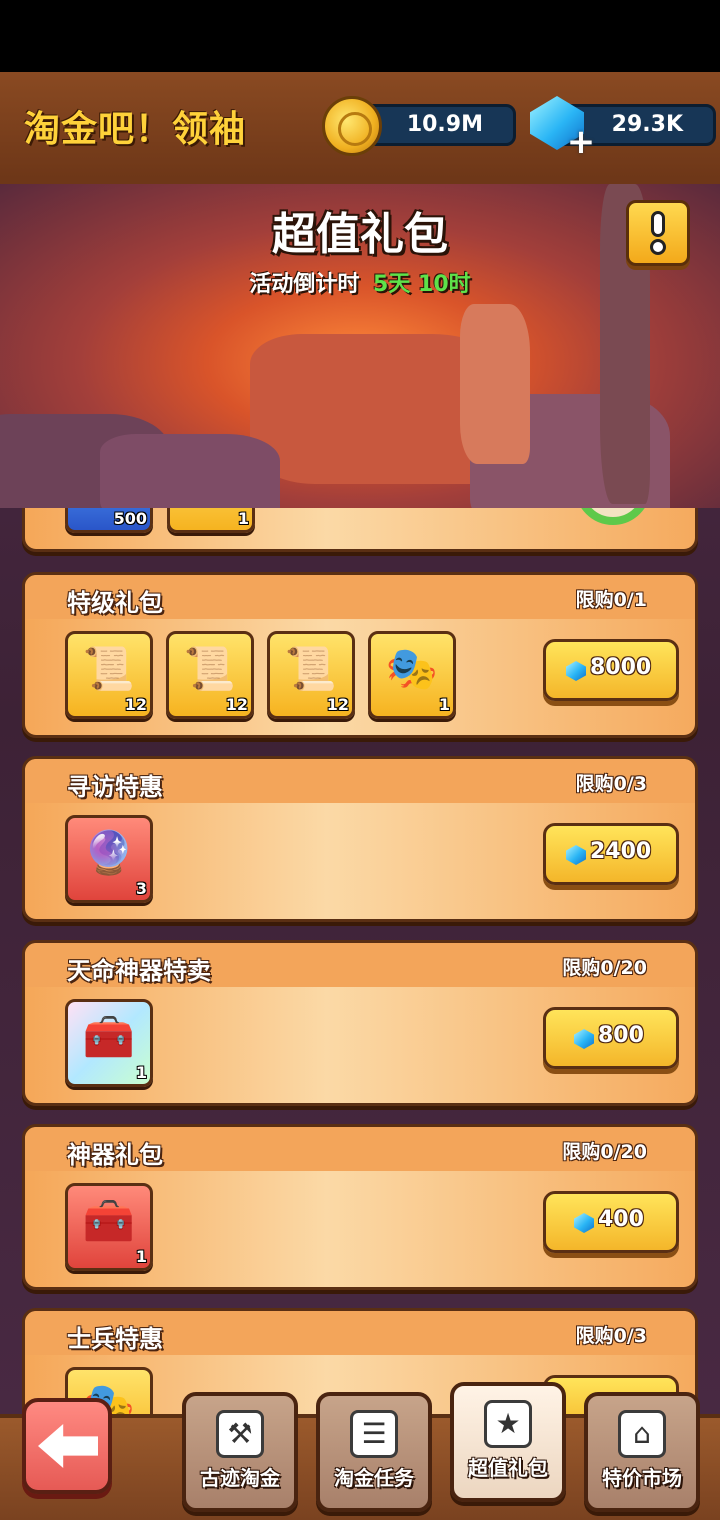  Describe the element at coordinates (360, 1023) in the screenshot. I see `package-card: 天命神器特卖 限购0/20 🧰 1 800` at that location.